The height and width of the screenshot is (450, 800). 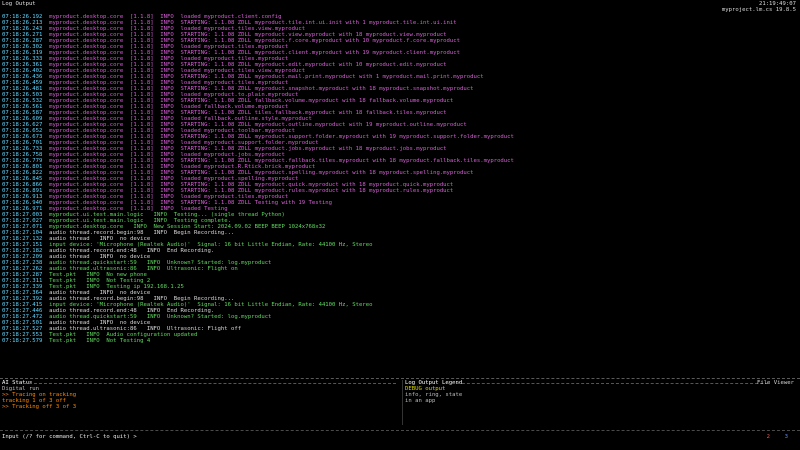 What do you see at coordinates (420, 401) in the screenshot?
I see `panel-line: in an app` at bounding box center [420, 401].